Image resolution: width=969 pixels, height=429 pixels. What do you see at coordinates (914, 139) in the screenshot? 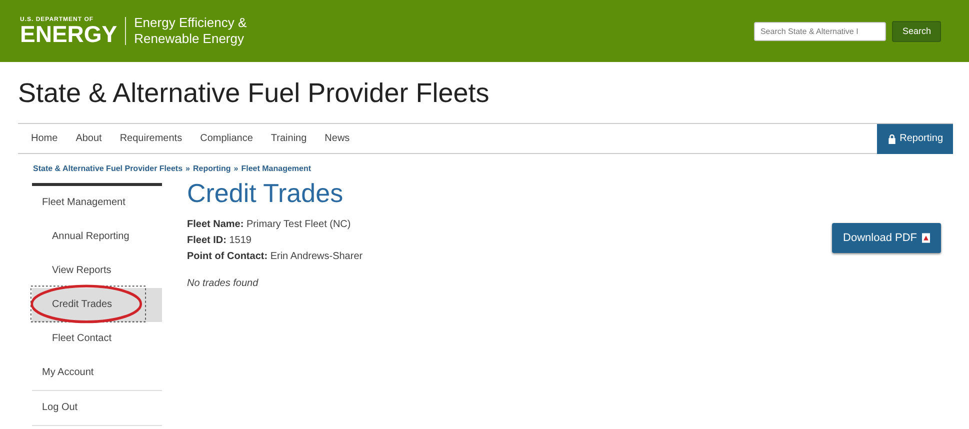
I see `nav-tab: Reporting` at bounding box center [914, 139].